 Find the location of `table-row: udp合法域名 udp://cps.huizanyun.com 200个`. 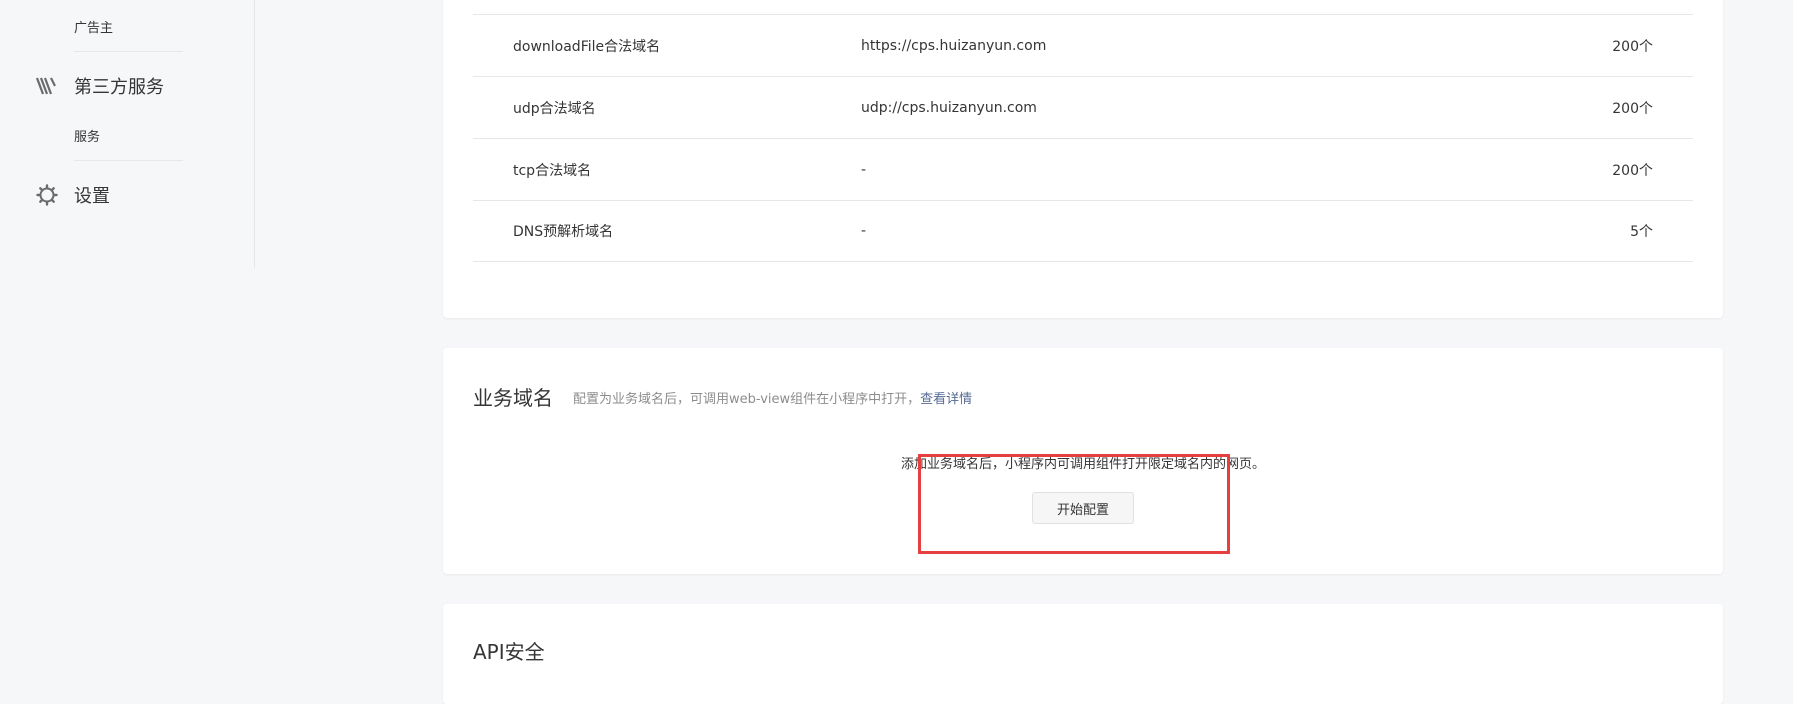

table-row: udp合法域名 udp://cps.huizanyun.com 200个 is located at coordinates (1083, 107).